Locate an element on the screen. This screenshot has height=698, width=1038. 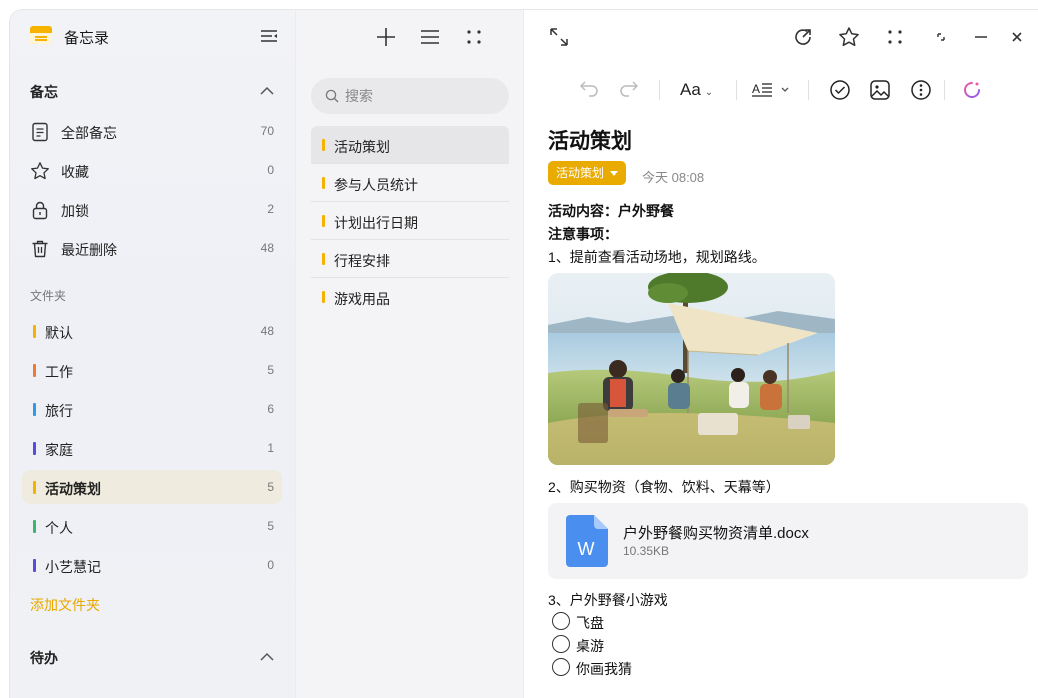
svg-text: A is located at coordinates (756, 89).